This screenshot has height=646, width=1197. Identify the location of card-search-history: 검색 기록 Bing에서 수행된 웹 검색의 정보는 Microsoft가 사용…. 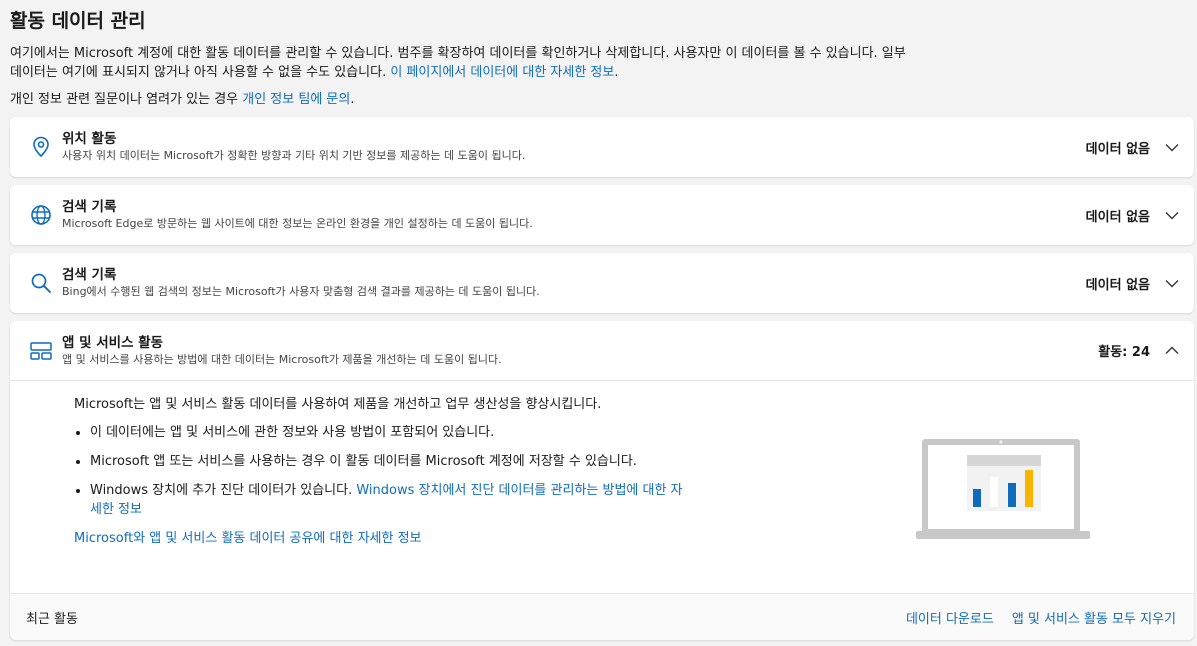
(602, 283).